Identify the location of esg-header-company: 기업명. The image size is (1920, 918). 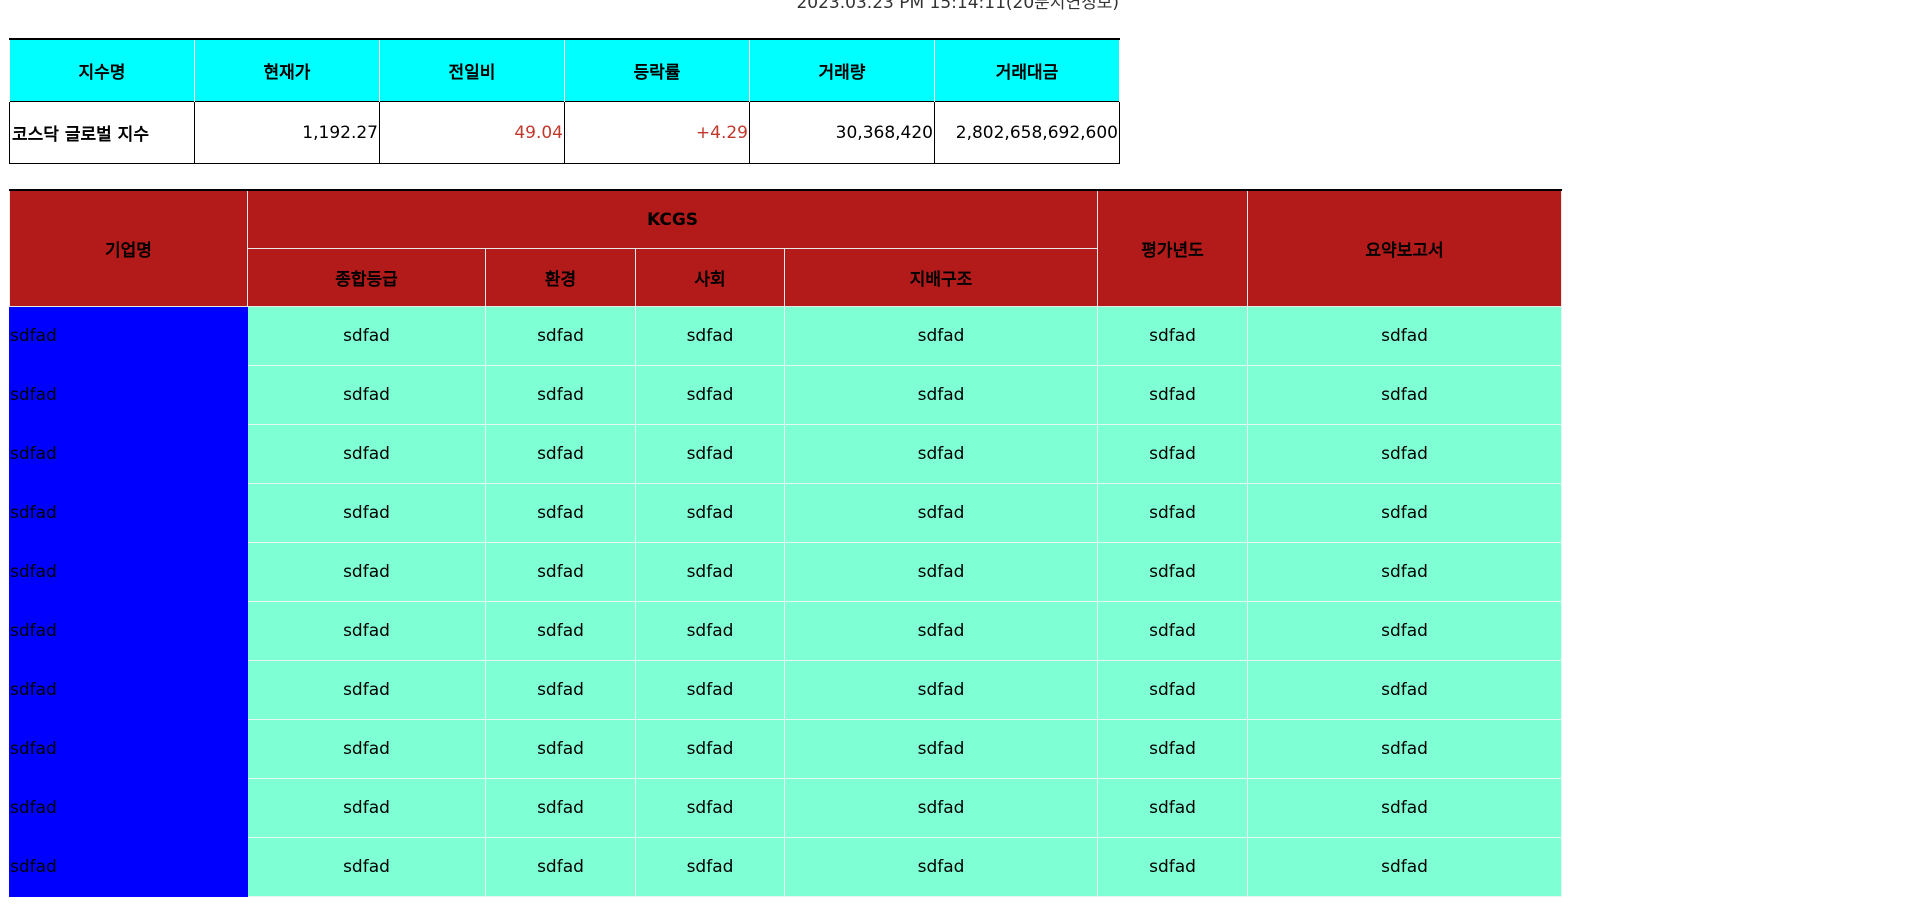
(128, 248).